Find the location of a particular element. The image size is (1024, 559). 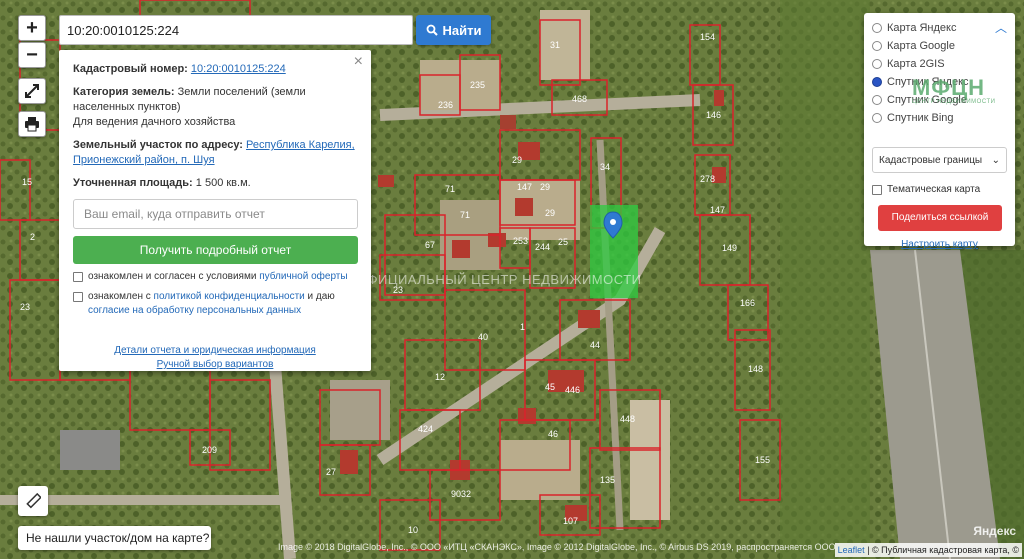

parcel-number-label: 446 is located at coordinates (572, 390).